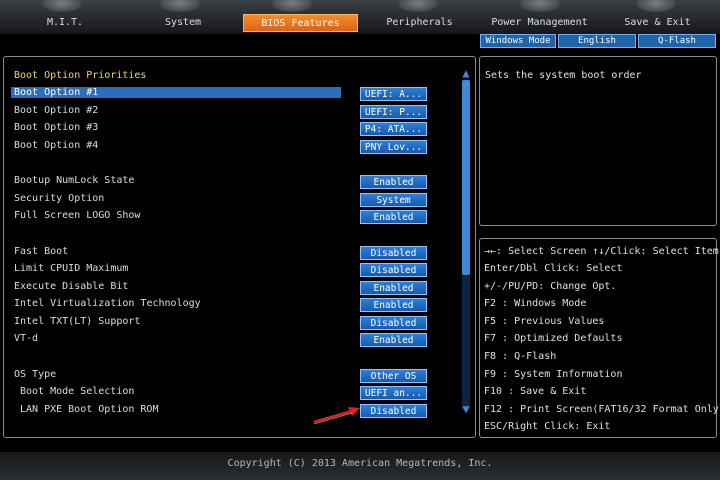 The width and height of the screenshot is (720, 480). What do you see at coordinates (466, 73) in the screenshot?
I see `scroll-up-arrow-icon: ▲` at bounding box center [466, 73].